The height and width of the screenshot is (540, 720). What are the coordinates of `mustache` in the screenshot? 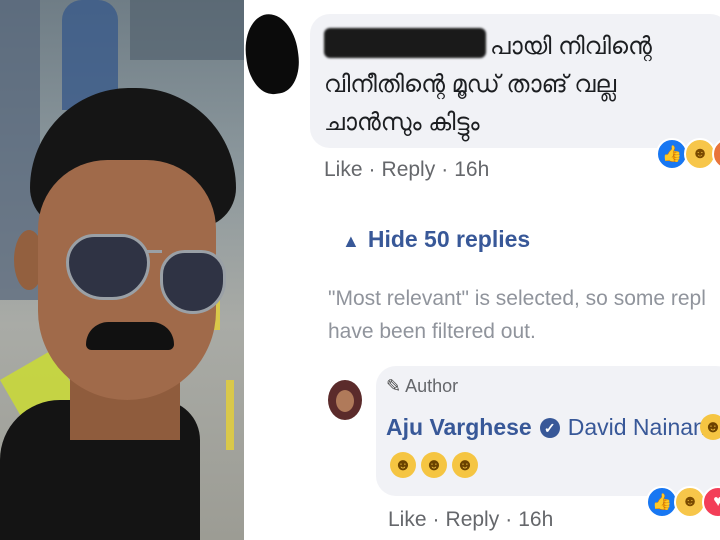 It's located at (130, 336).